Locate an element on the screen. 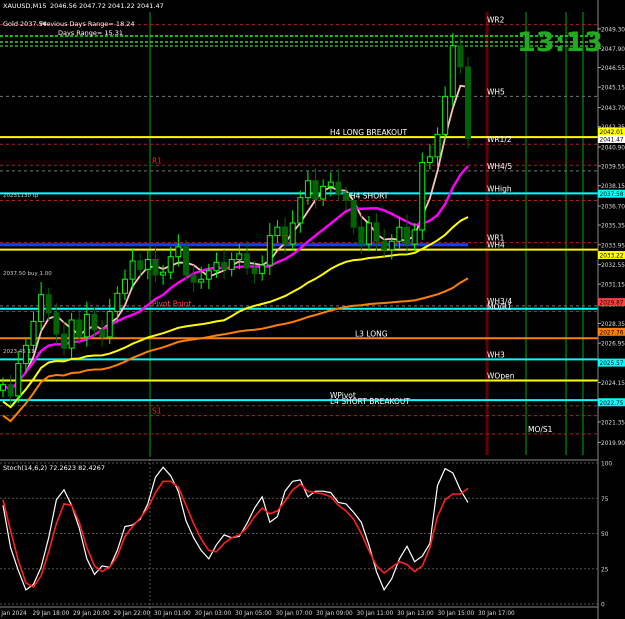 Image resolution: width=625 pixels, height=619 pixels. time-label: 30 Jan 03:00 is located at coordinates (213, 614).